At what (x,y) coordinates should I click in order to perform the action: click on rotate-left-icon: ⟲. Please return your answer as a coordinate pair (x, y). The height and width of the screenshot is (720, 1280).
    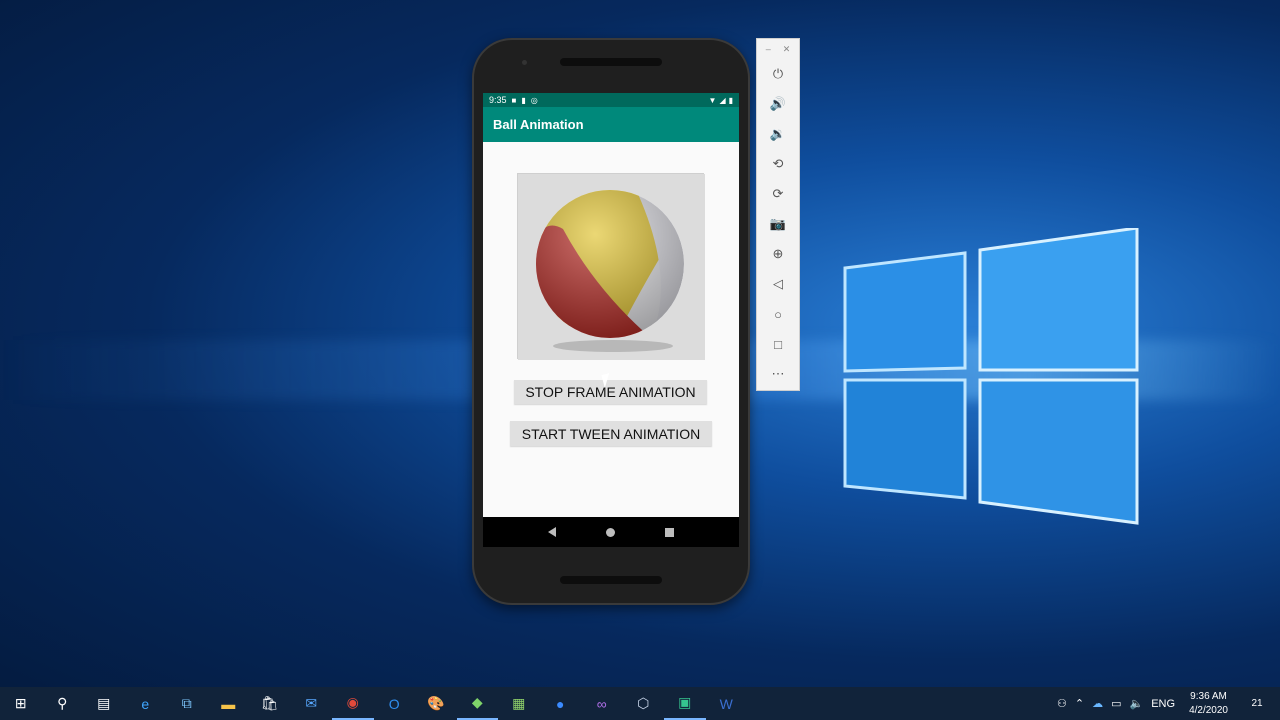
    Looking at the image, I should click on (778, 164).